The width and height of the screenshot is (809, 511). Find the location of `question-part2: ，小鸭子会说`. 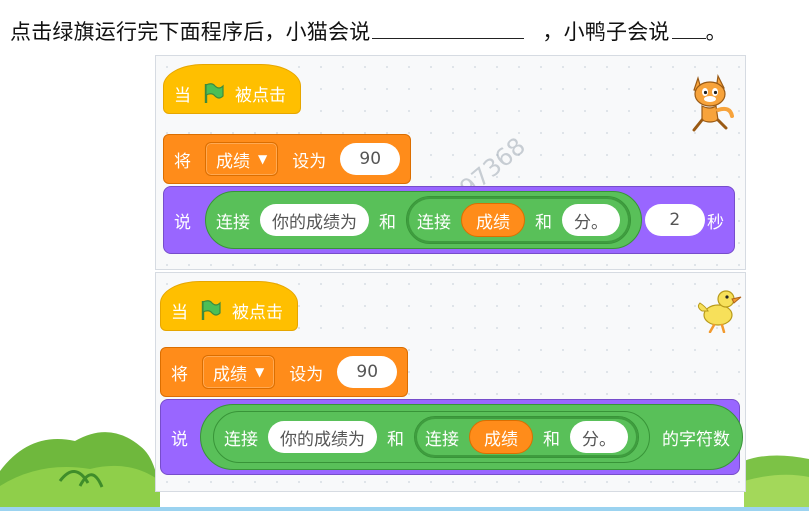

question-part2: ，小鸭子会说 is located at coordinates (606, 32).